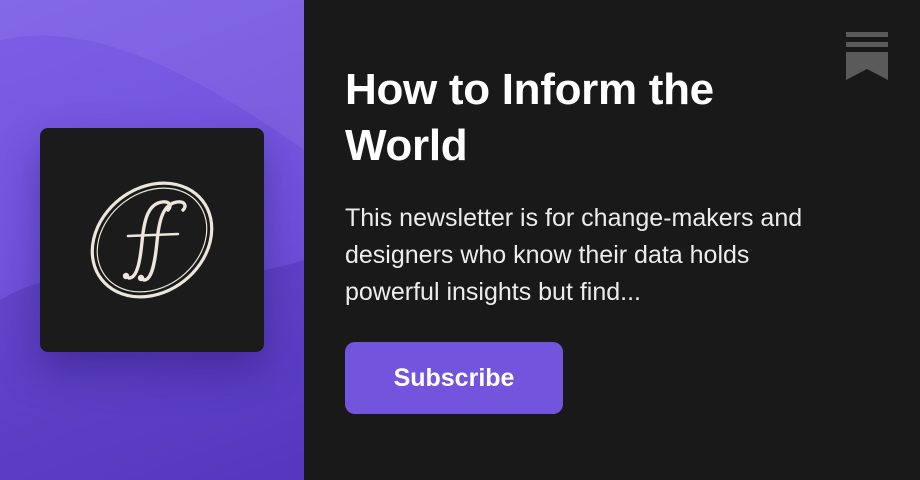  Describe the element at coordinates (454, 378) in the screenshot. I see `subscribe-button: Subscribe` at that location.